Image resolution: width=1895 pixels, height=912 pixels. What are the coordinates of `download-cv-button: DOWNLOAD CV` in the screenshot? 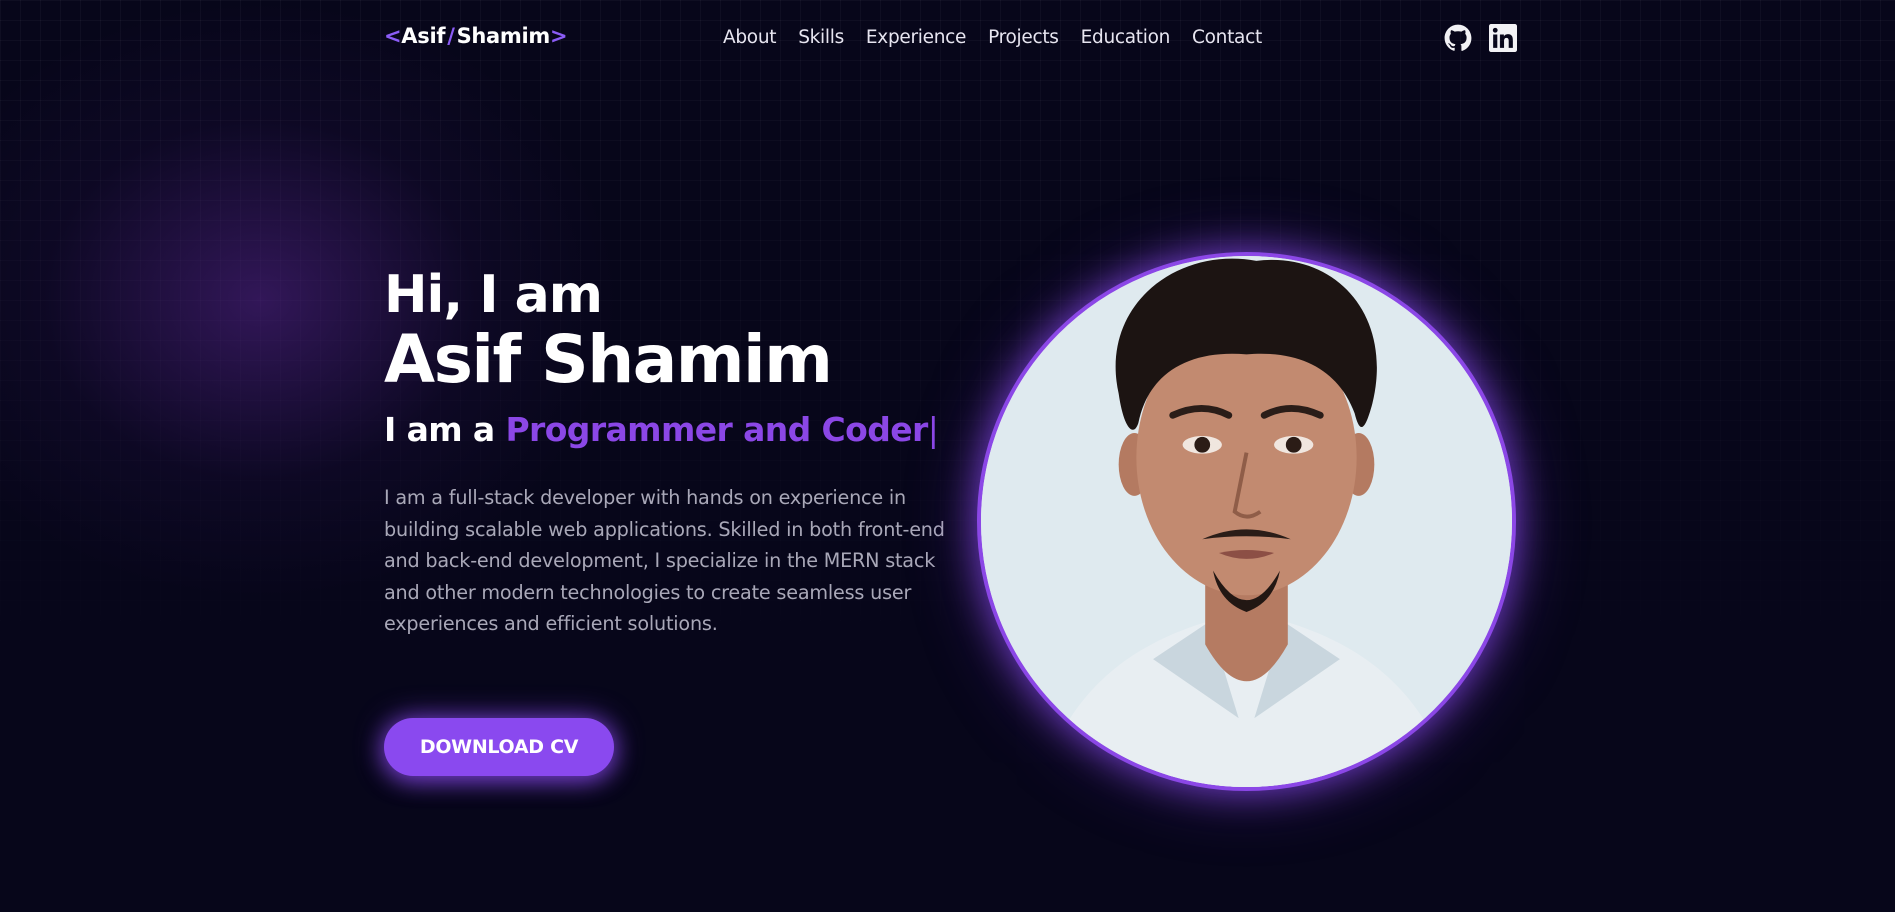 It's located at (499, 747).